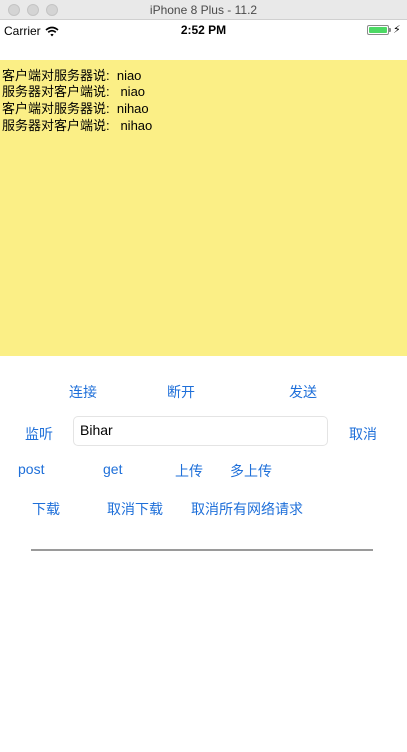  Describe the element at coordinates (390, 30) in the screenshot. I see `battery-cap` at that location.